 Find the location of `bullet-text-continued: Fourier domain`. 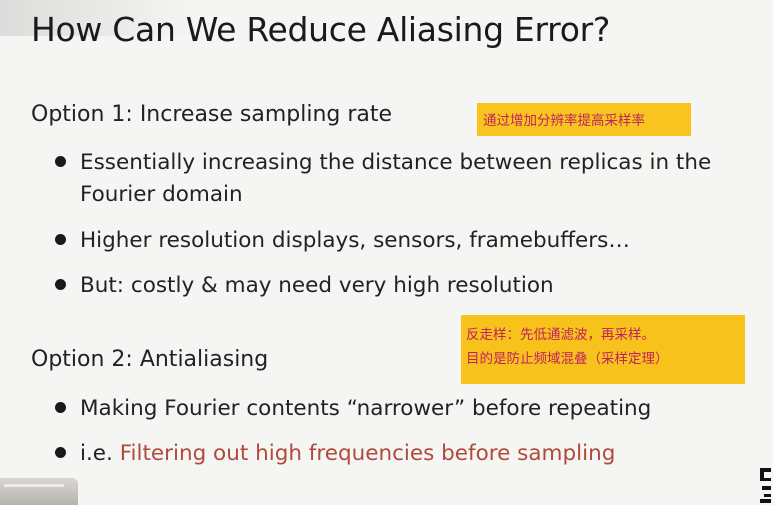

bullet-text-continued: Fourier domain is located at coordinates (161, 194).